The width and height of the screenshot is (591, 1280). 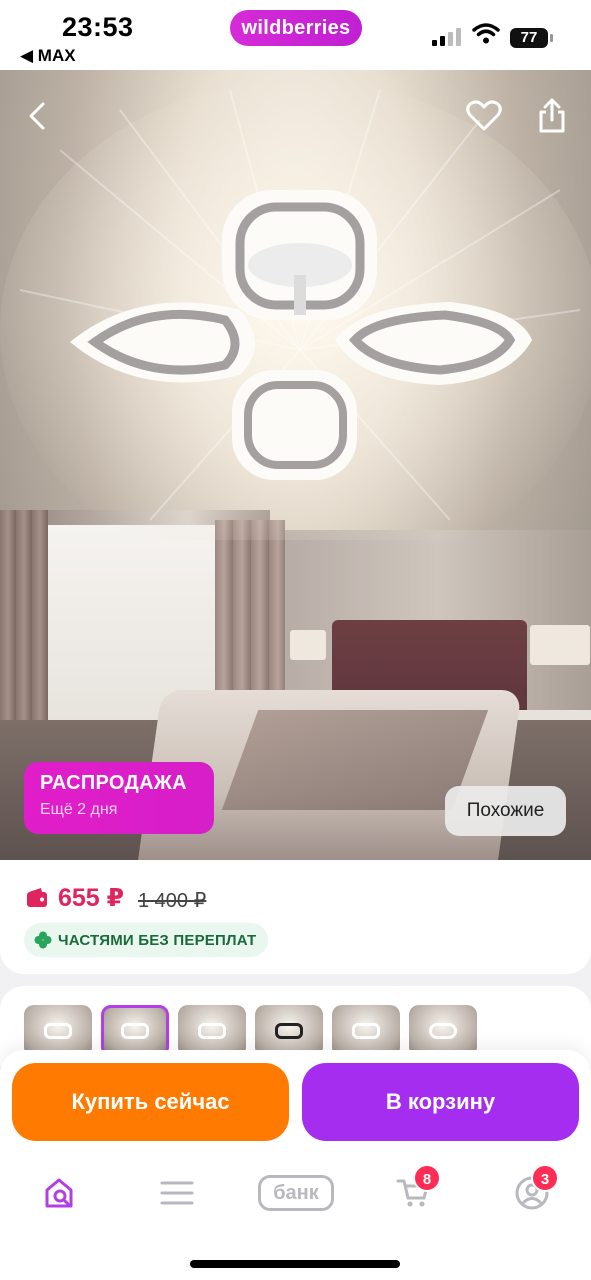 I want to click on back-to-app-link: ◀ MAX, so click(x=48, y=56).